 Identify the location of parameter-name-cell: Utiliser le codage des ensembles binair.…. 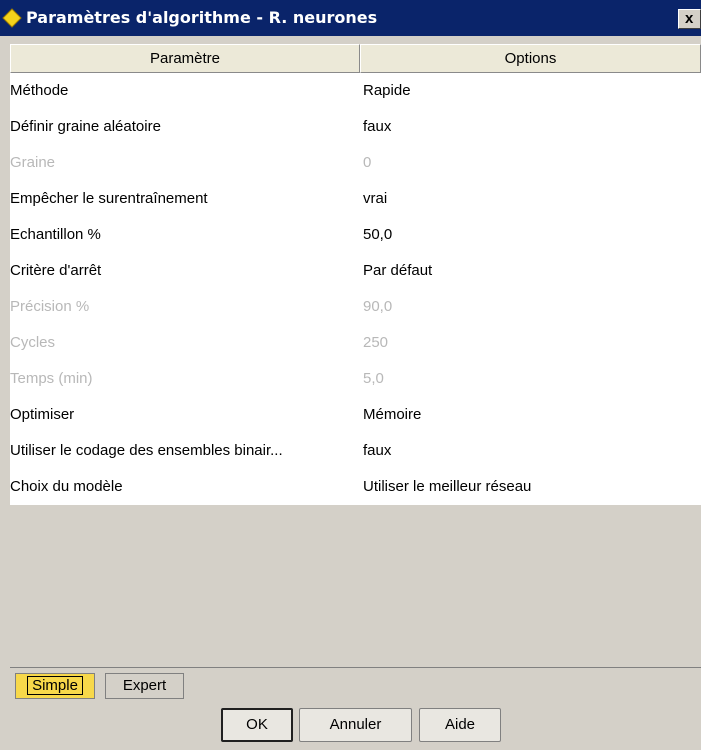
(146, 450).